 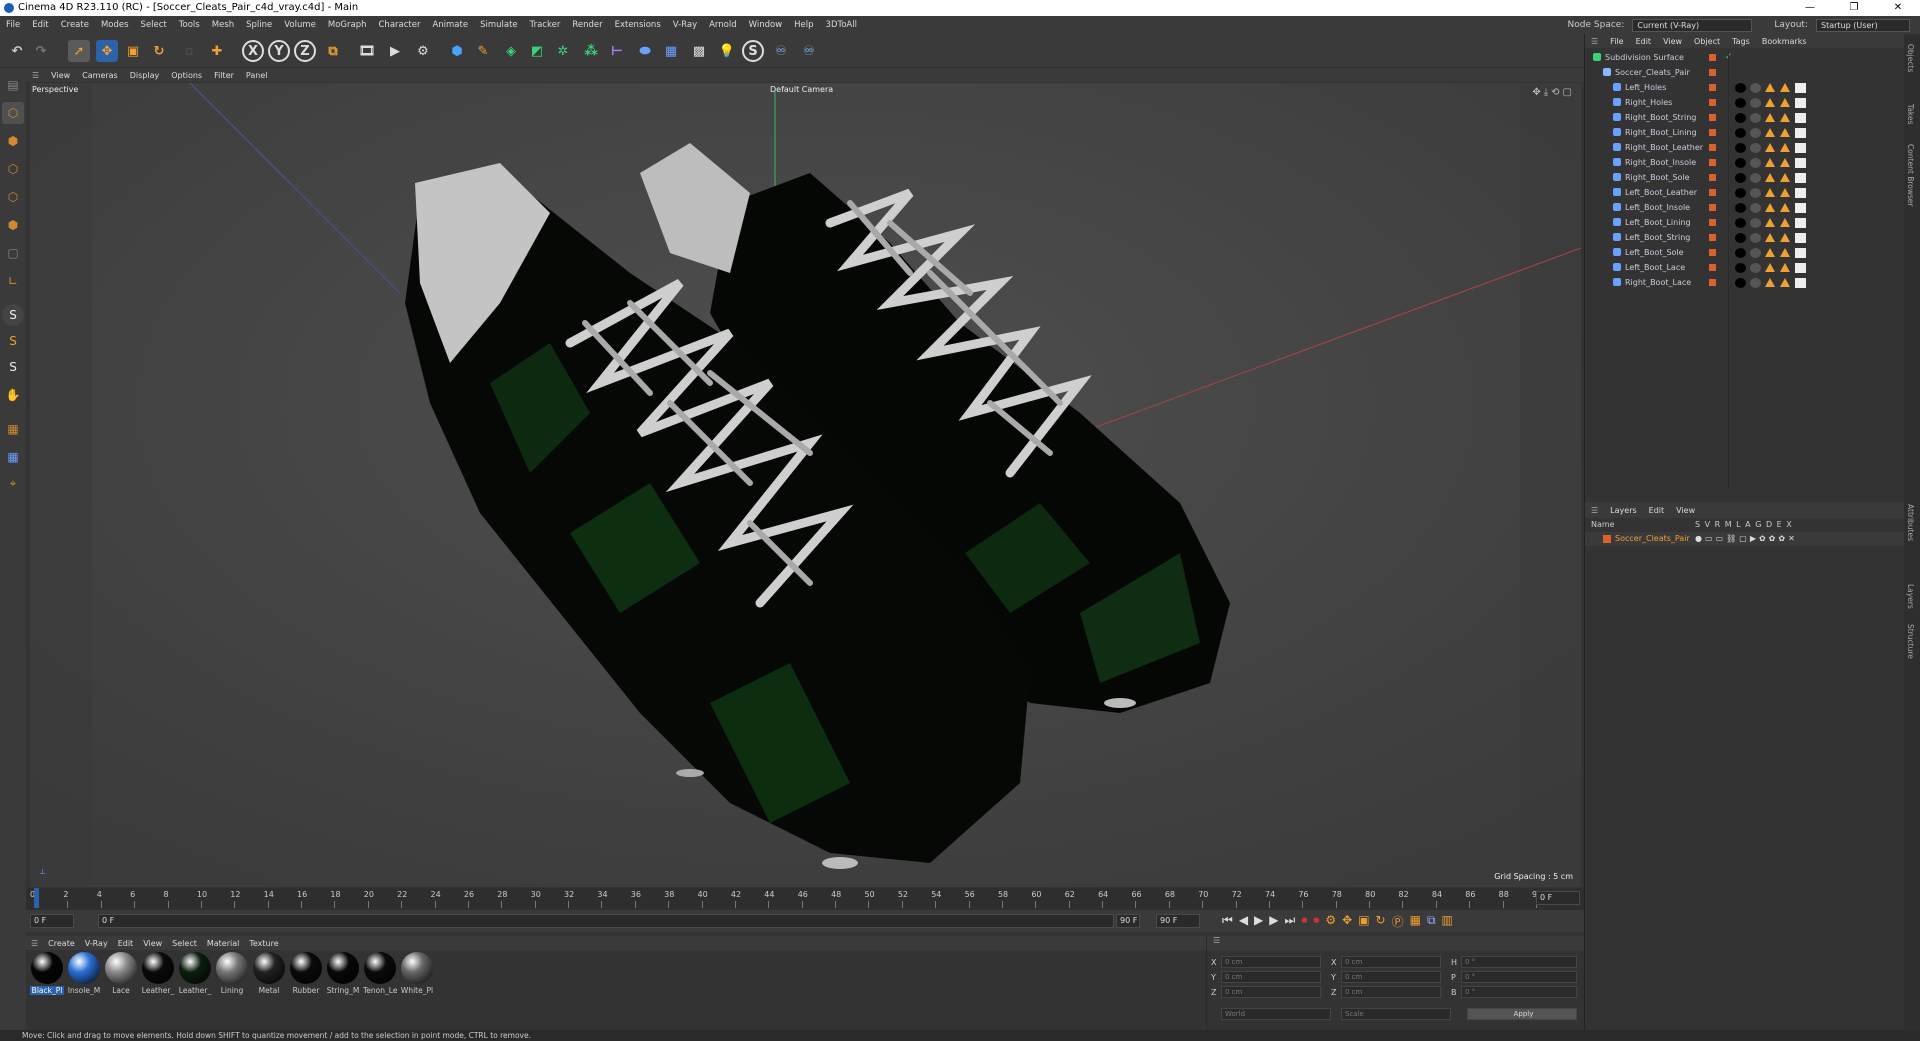 I want to click on object-name: Right_Boot_Sole, so click(x=1657, y=177).